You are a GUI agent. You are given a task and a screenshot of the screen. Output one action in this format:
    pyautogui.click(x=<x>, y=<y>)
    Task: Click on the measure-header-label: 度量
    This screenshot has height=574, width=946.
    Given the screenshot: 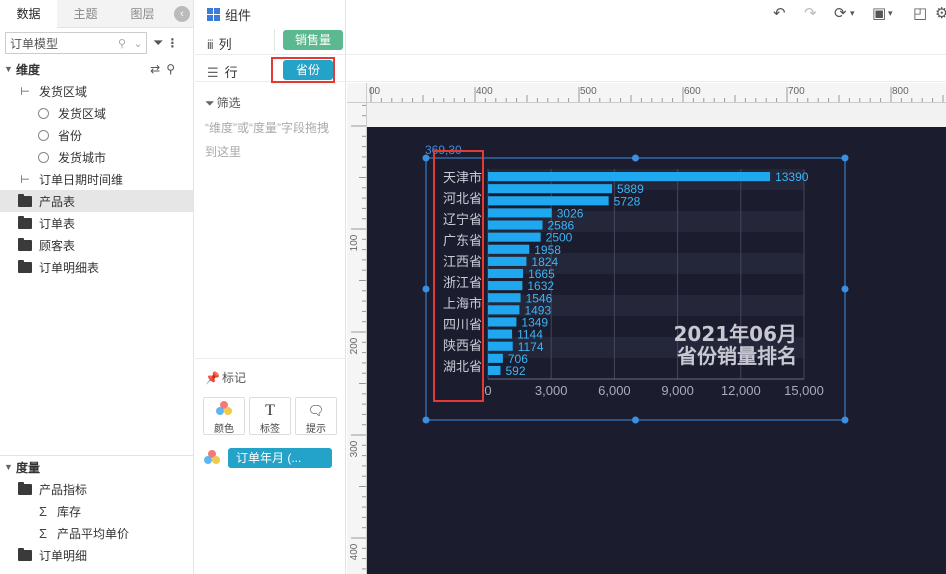 What is the action you would take?
    pyautogui.click(x=28, y=467)
    